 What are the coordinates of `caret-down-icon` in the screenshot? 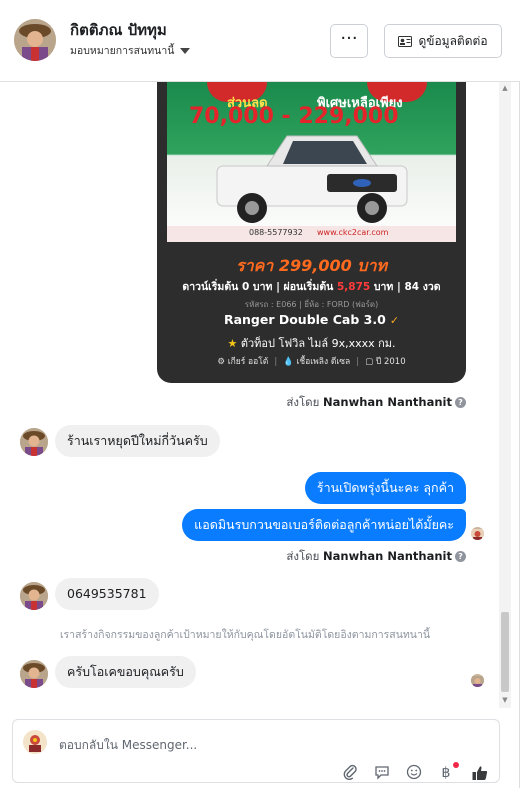 It's located at (185, 51).